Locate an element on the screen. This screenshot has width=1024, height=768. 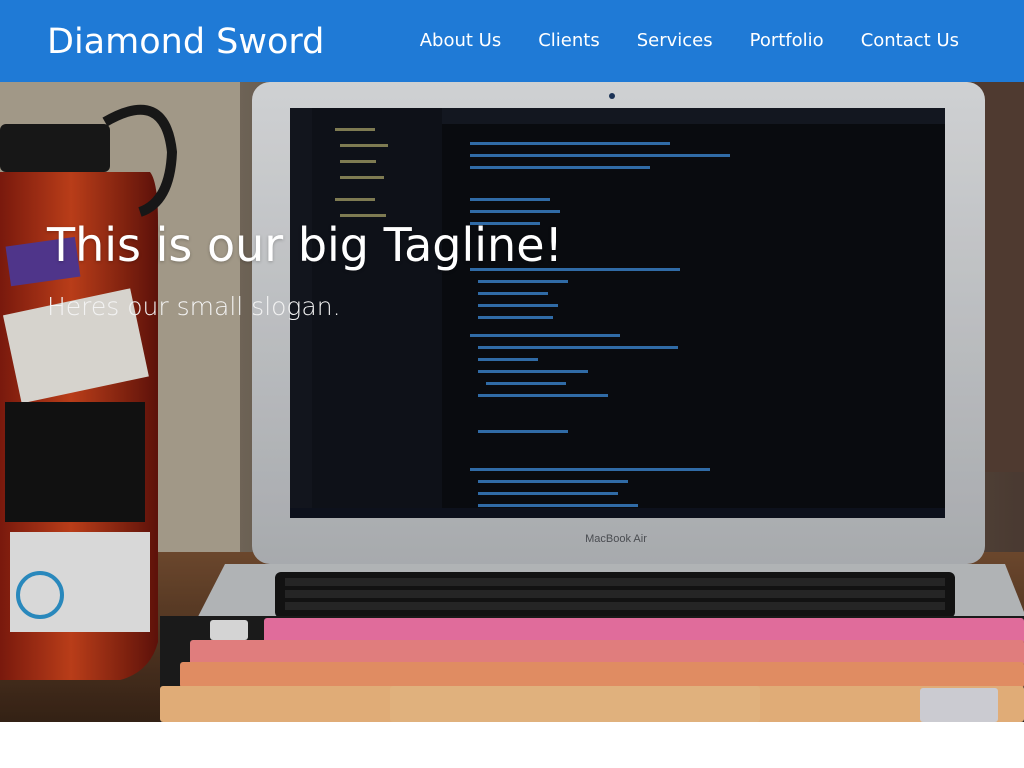
brand-logo: Diamond Sword is located at coordinates (185, 42).